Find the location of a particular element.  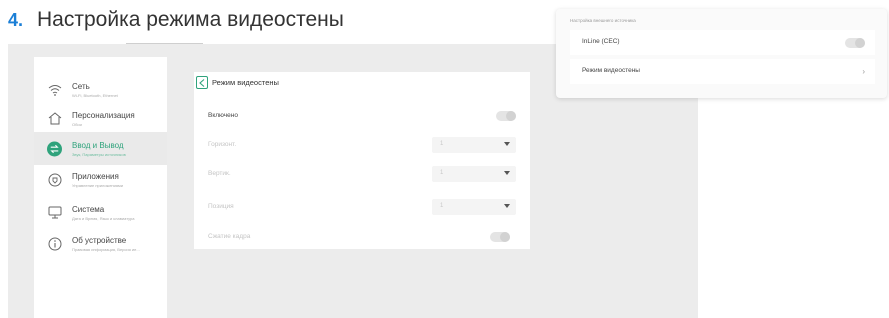

enabled-toggle is located at coordinates (506, 116).